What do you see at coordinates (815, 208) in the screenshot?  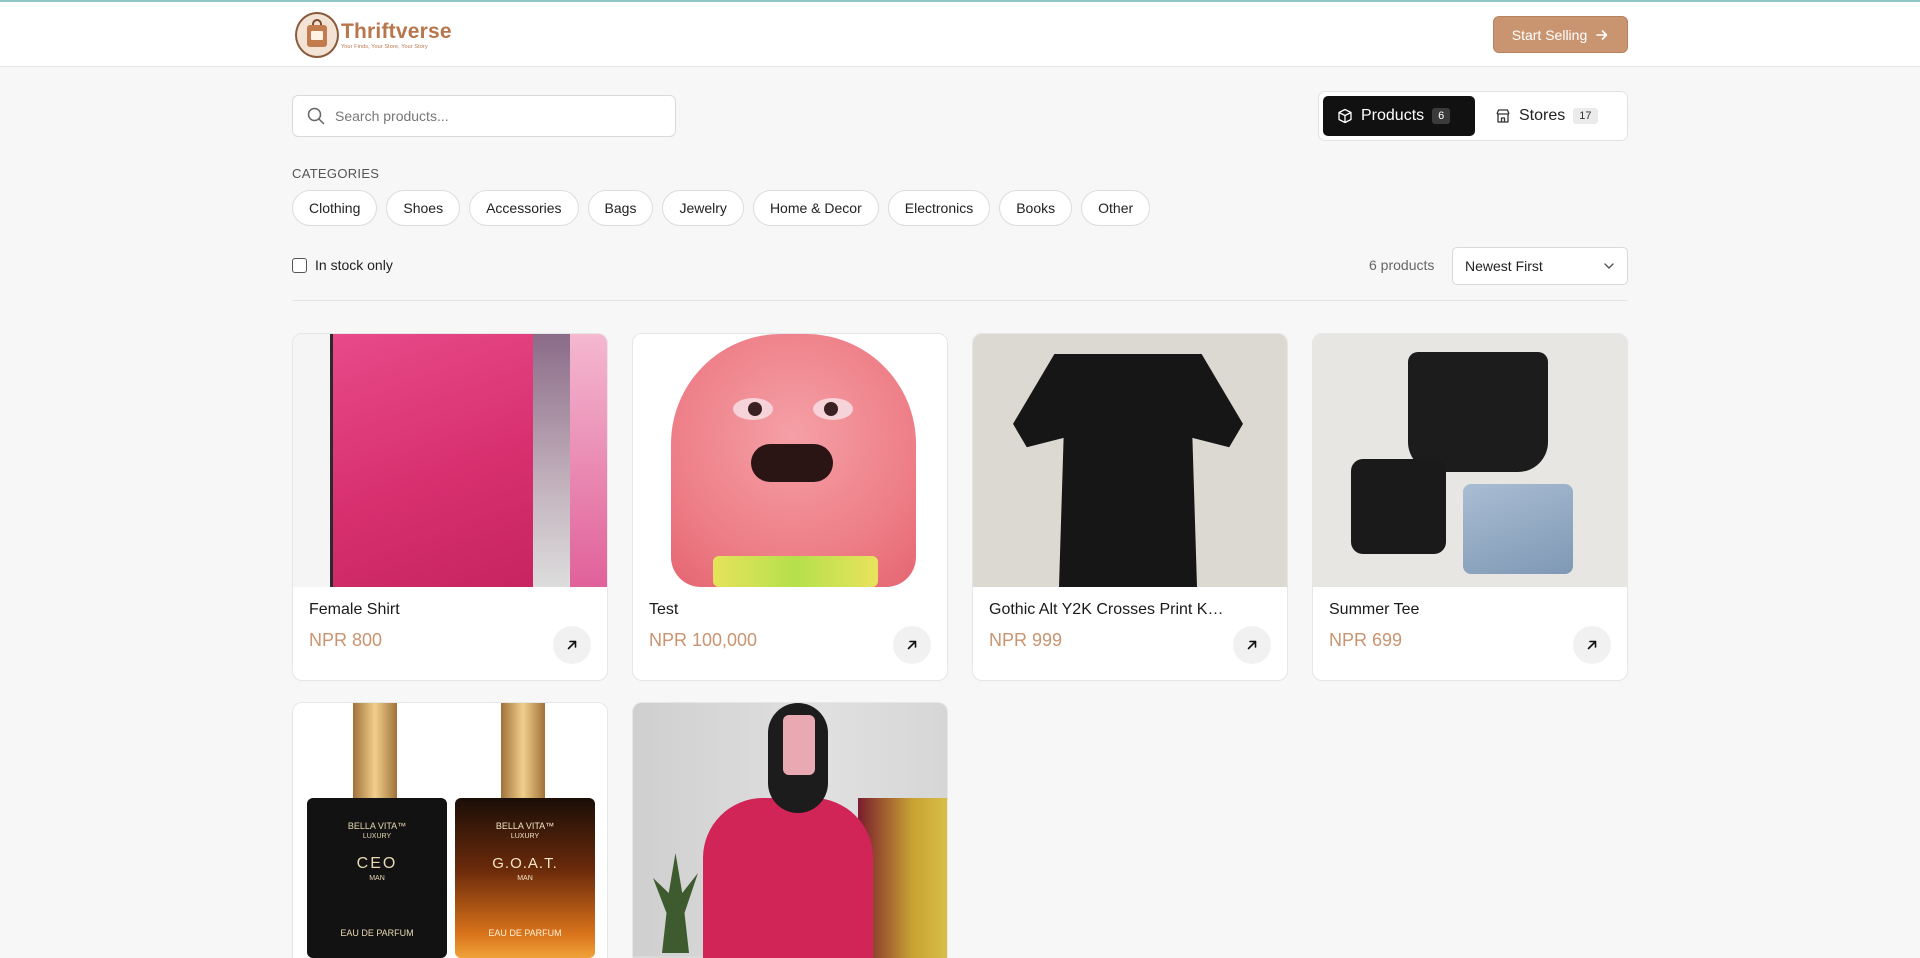 I see `category-chip-home-decor: Home & Decor` at bounding box center [815, 208].